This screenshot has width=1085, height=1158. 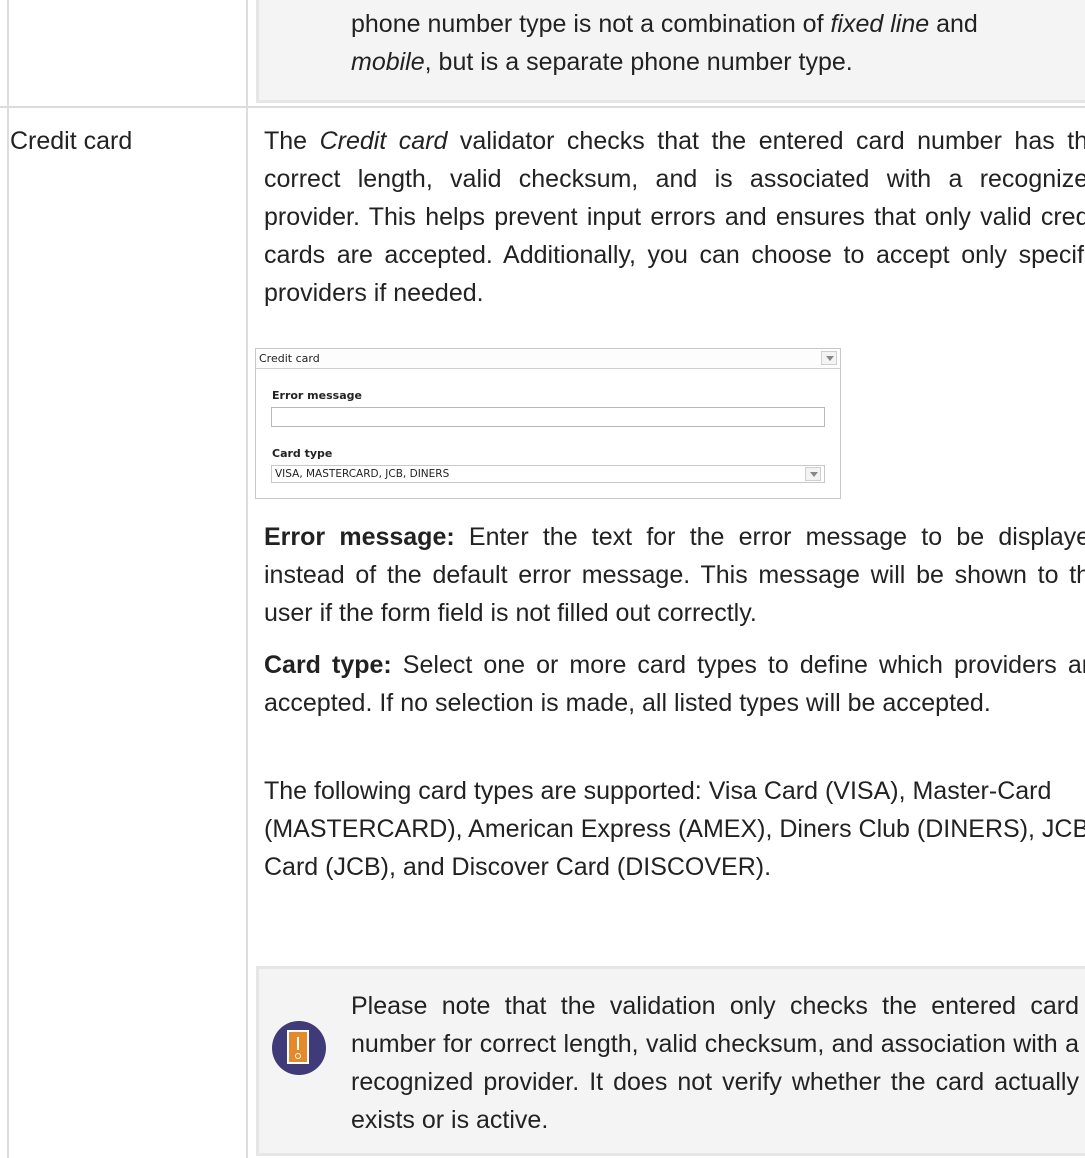 I want to click on error-message-label: Error message, so click(x=317, y=395).